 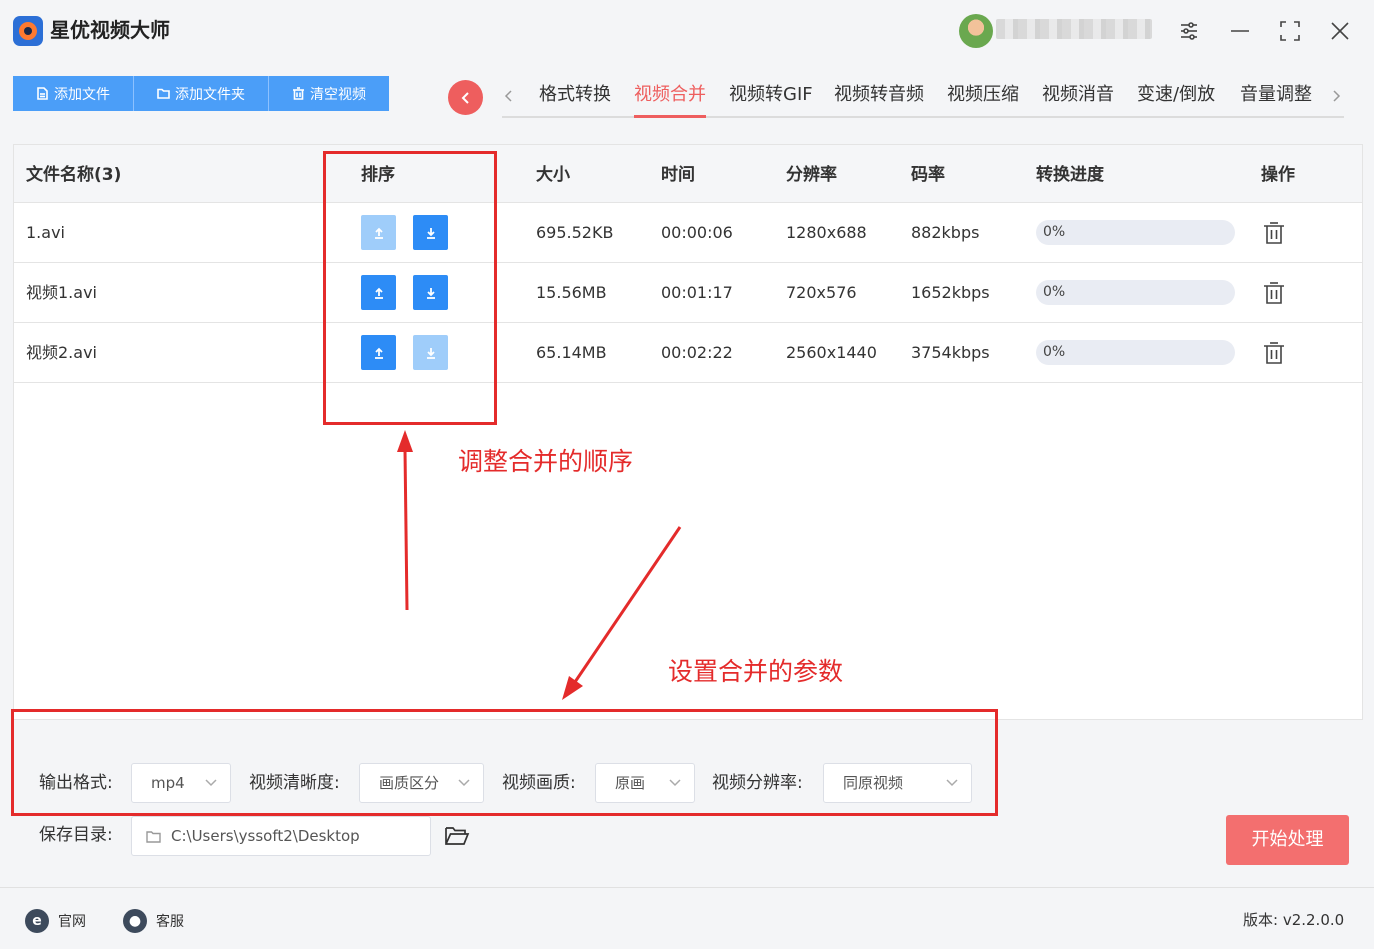 I want to click on ie-browser-icon: e, so click(x=37, y=921).